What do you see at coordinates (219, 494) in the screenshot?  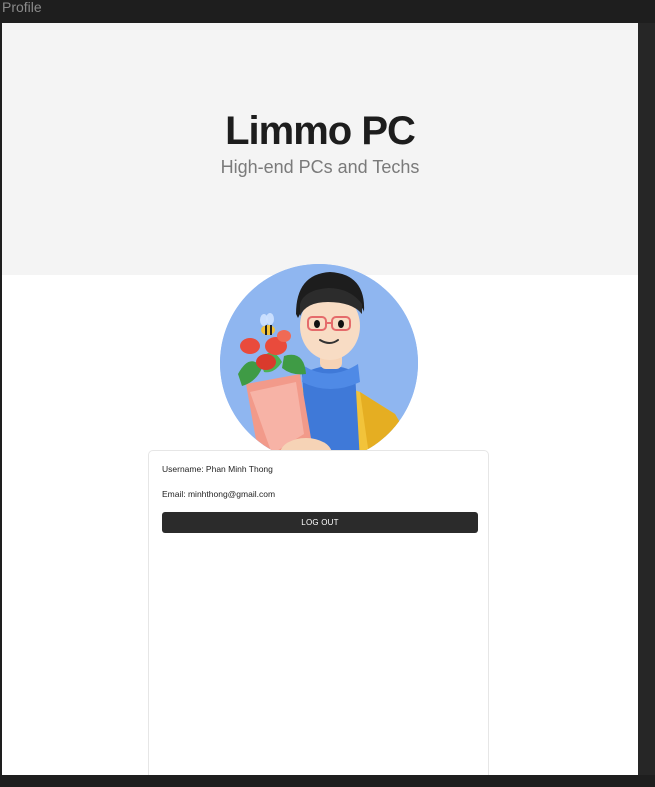 I see `email-text: Email: minhthong@gmail.com` at bounding box center [219, 494].